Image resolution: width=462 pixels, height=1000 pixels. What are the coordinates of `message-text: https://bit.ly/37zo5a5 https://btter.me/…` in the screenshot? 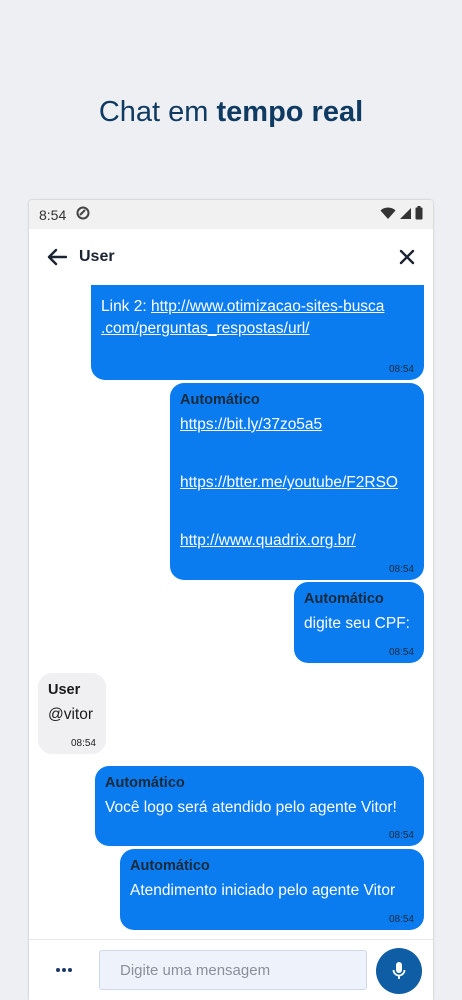 It's located at (297, 483).